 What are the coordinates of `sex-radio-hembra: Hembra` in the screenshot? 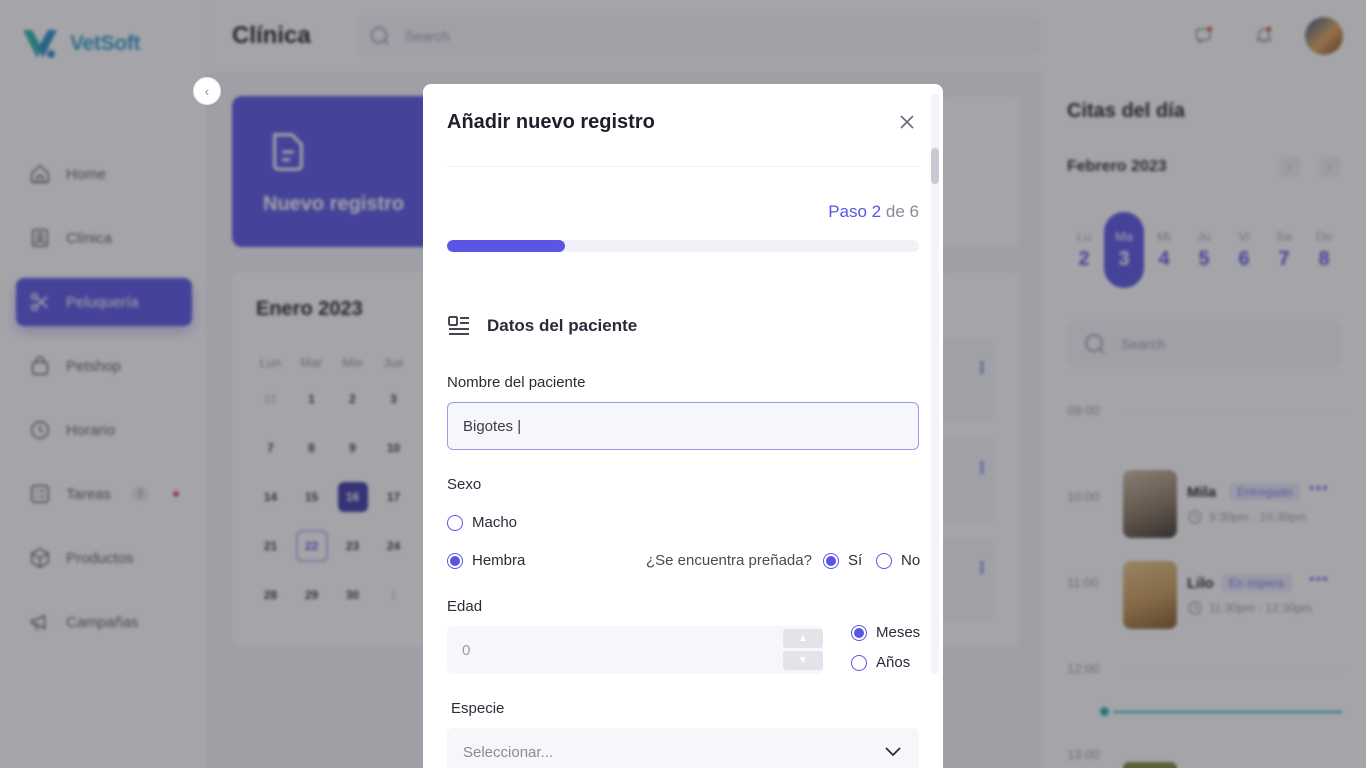 It's located at (486, 560).